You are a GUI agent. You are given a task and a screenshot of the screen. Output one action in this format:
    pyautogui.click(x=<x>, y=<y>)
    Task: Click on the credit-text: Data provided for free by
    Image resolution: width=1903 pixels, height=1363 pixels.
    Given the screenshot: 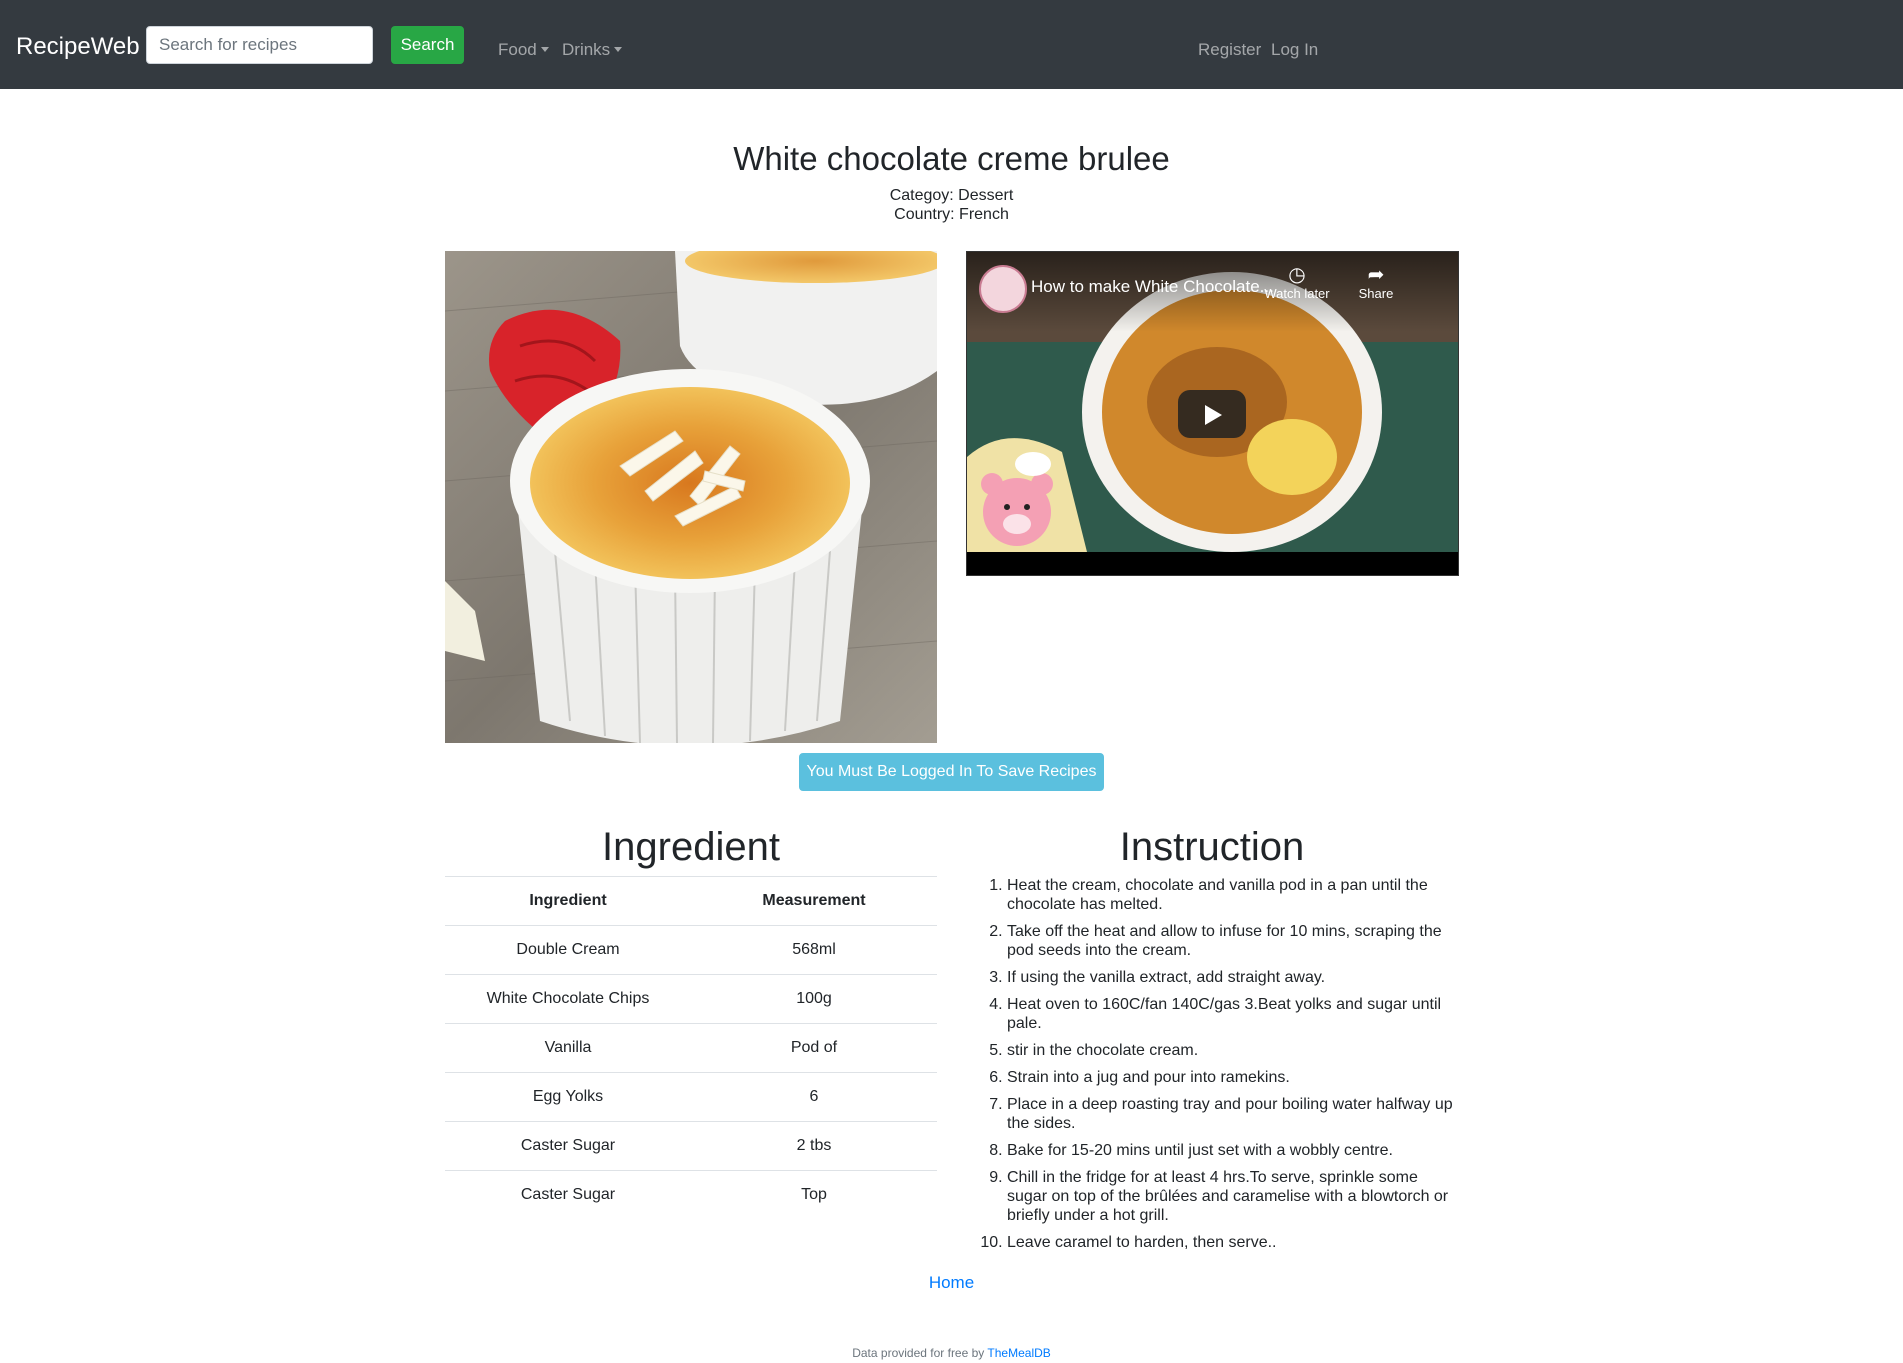 What is the action you would take?
    pyautogui.click(x=918, y=1353)
    